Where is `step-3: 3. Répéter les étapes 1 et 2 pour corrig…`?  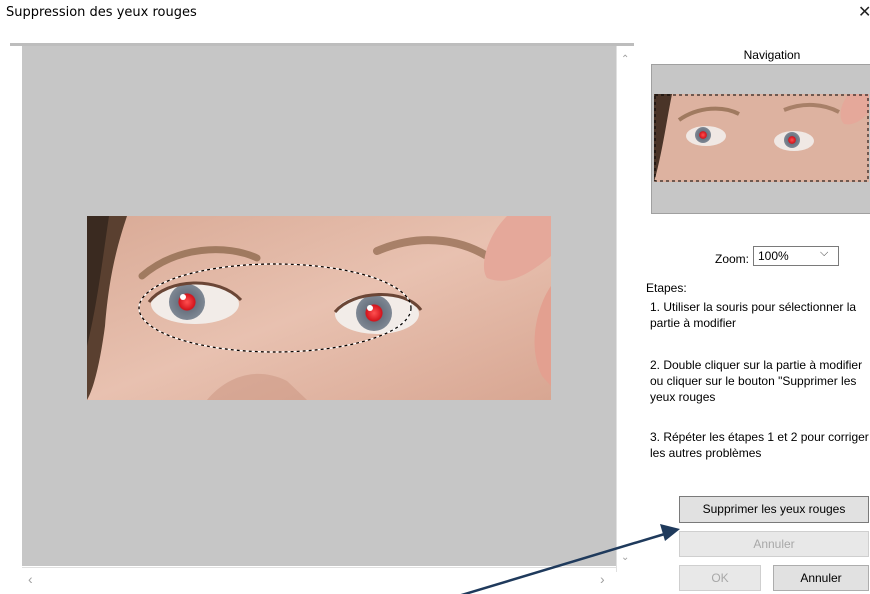 step-3: 3. Répéter les étapes 1 et 2 pour corrig… is located at coordinates (759, 445).